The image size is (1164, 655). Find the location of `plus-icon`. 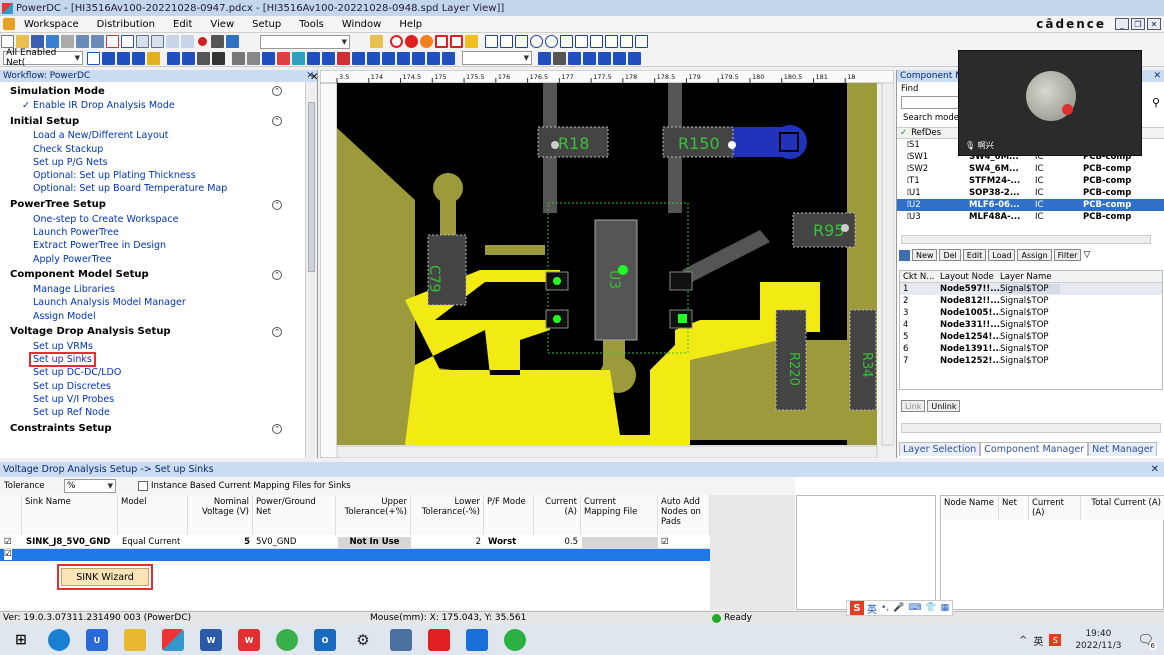

plus-icon is located at coordinates (328, 58).